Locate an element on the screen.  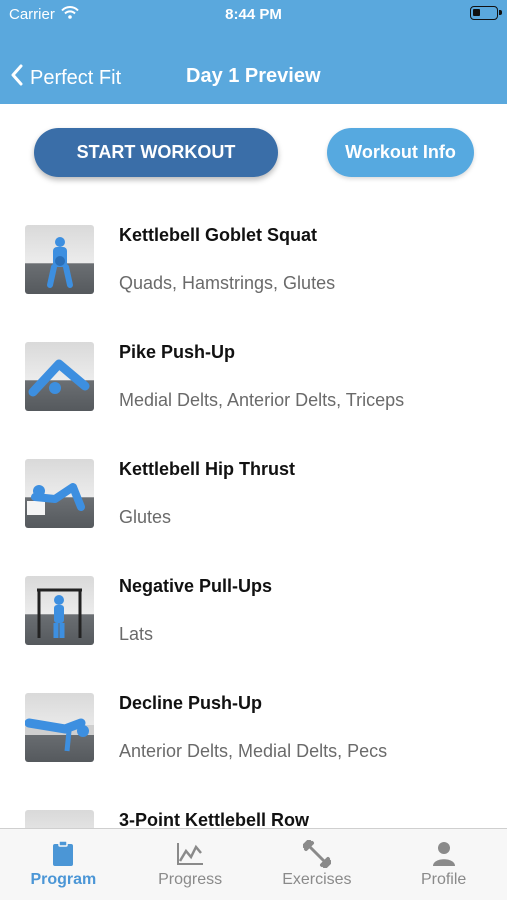
tab-bar: Program Progress Exercises Profile is located at coordinates (253, 864).